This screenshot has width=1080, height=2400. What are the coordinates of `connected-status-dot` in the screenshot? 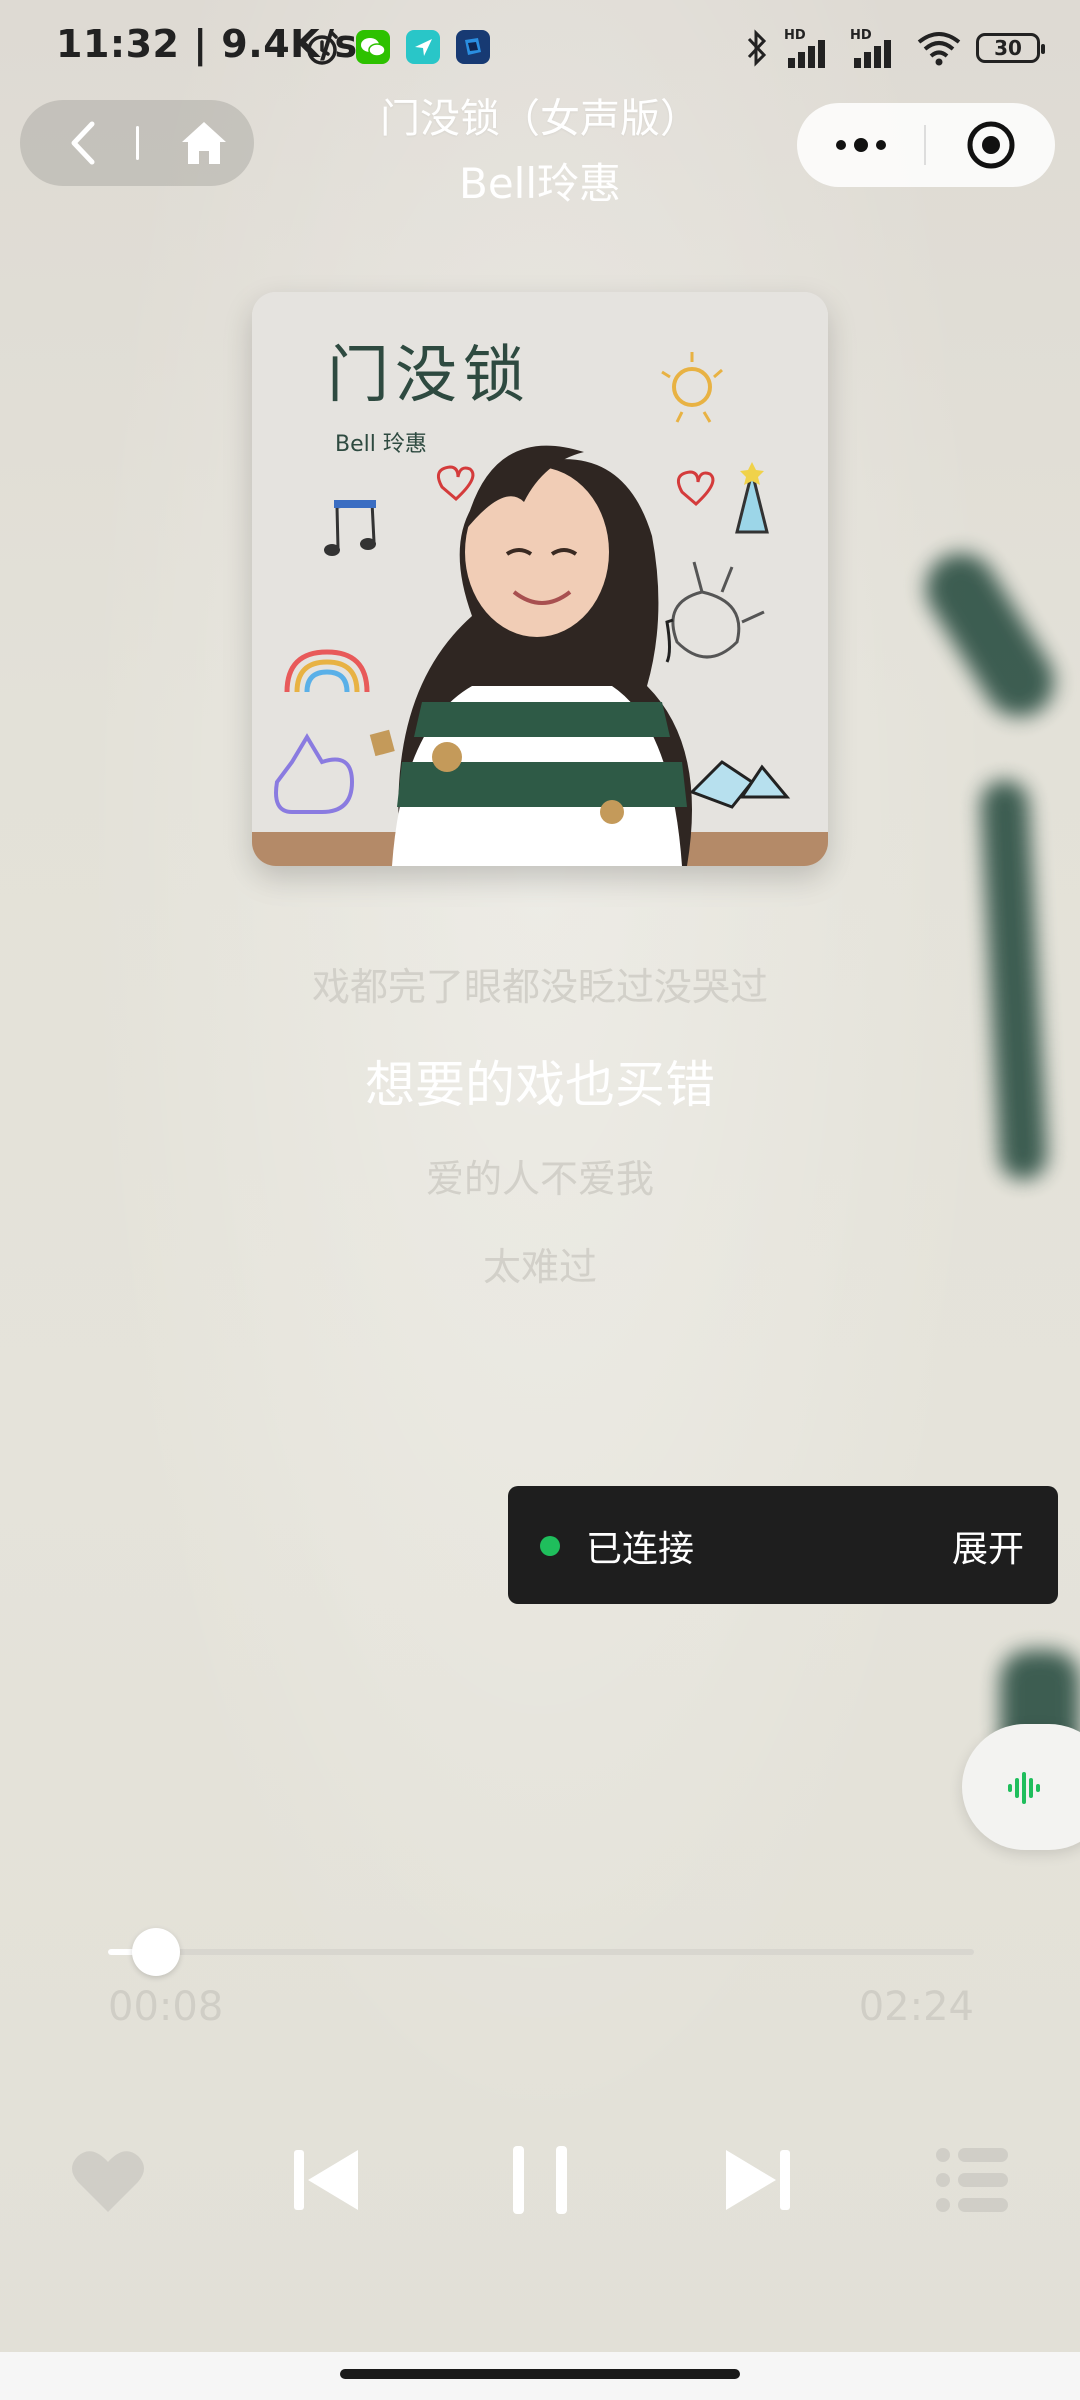 It's located at (550, 1546).